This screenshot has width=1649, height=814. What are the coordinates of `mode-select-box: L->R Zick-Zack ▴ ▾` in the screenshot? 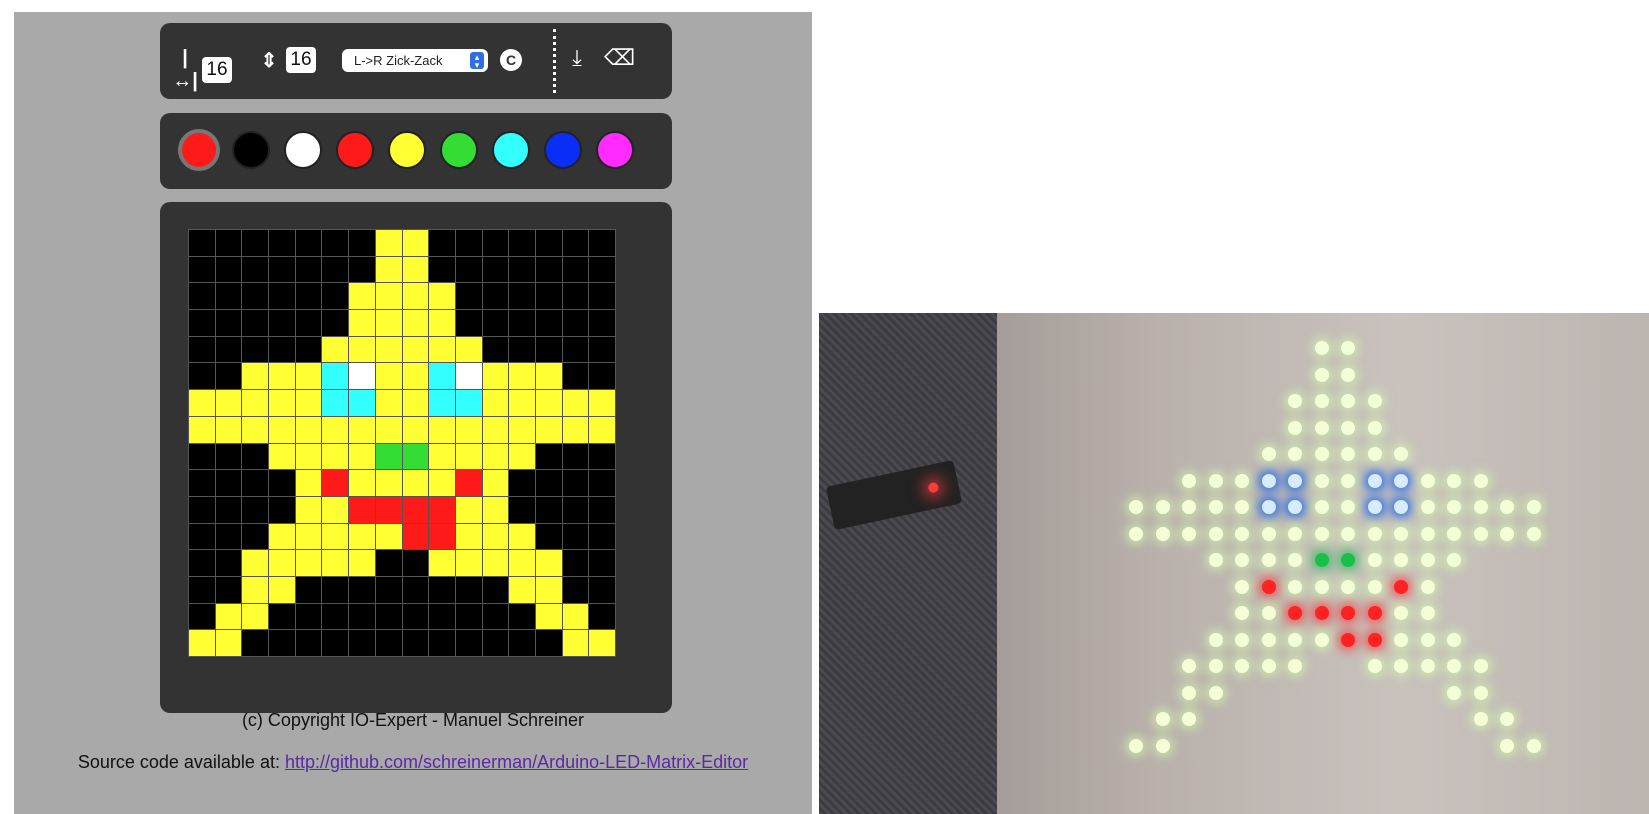 It's located at (415, 60).